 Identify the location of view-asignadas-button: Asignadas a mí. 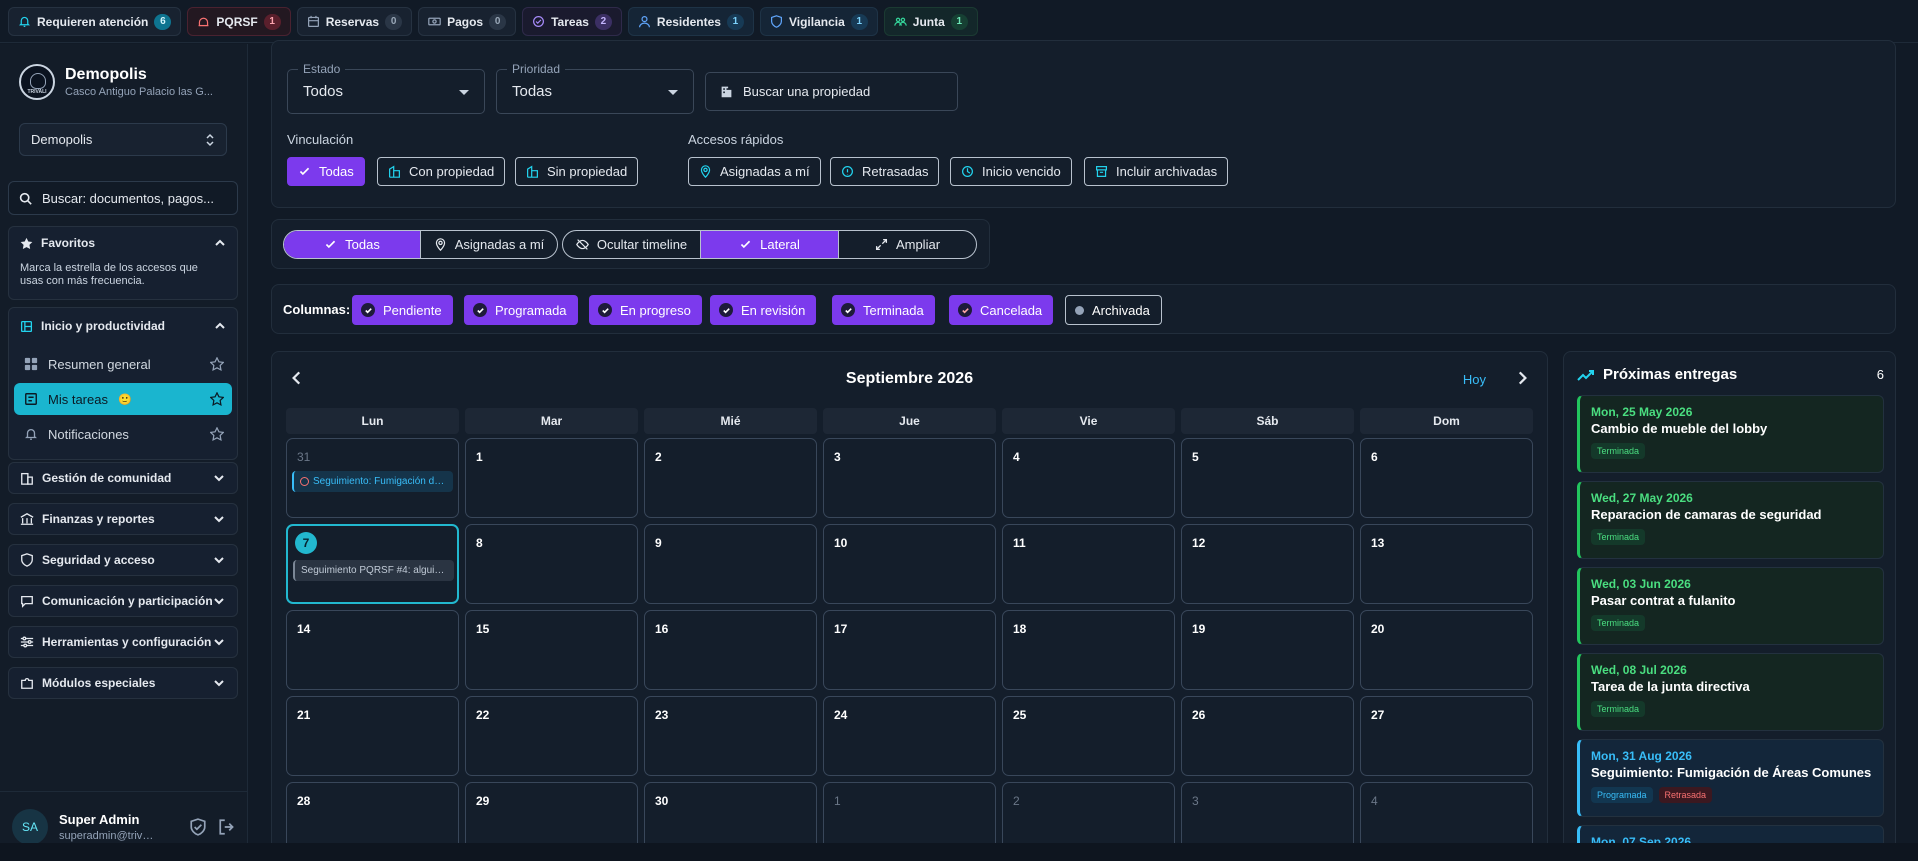
(489, 244).